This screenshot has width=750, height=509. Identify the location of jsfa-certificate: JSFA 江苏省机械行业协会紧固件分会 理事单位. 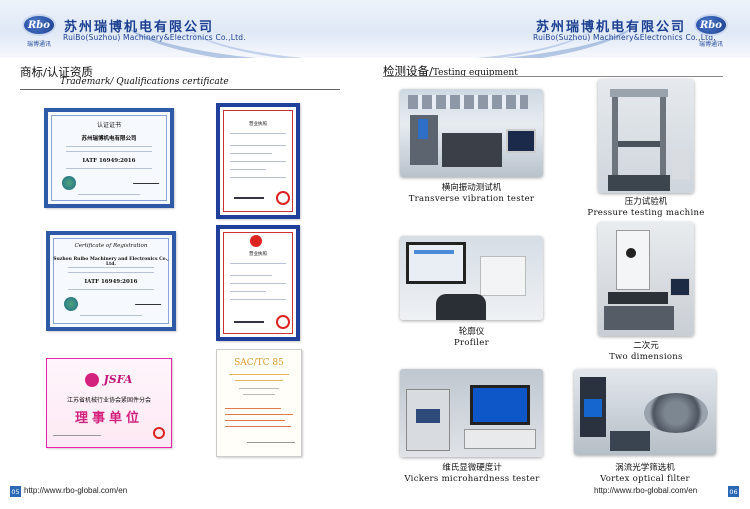
(109, 403).